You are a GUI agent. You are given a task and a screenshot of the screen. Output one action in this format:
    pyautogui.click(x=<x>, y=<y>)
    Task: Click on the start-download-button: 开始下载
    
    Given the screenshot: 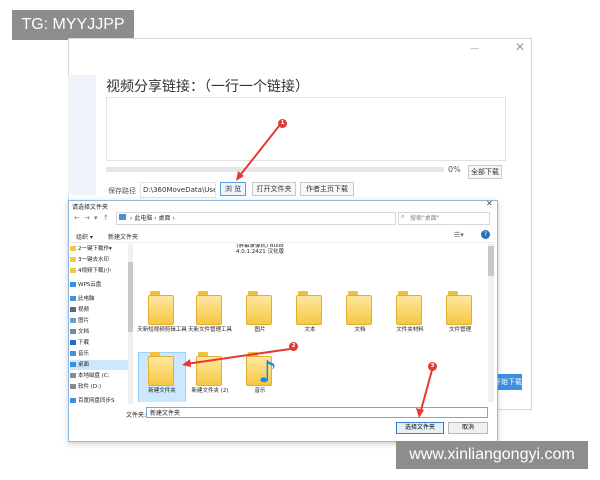 What is the action you would take?
    pyautogui.click(x=508, y=382)
    